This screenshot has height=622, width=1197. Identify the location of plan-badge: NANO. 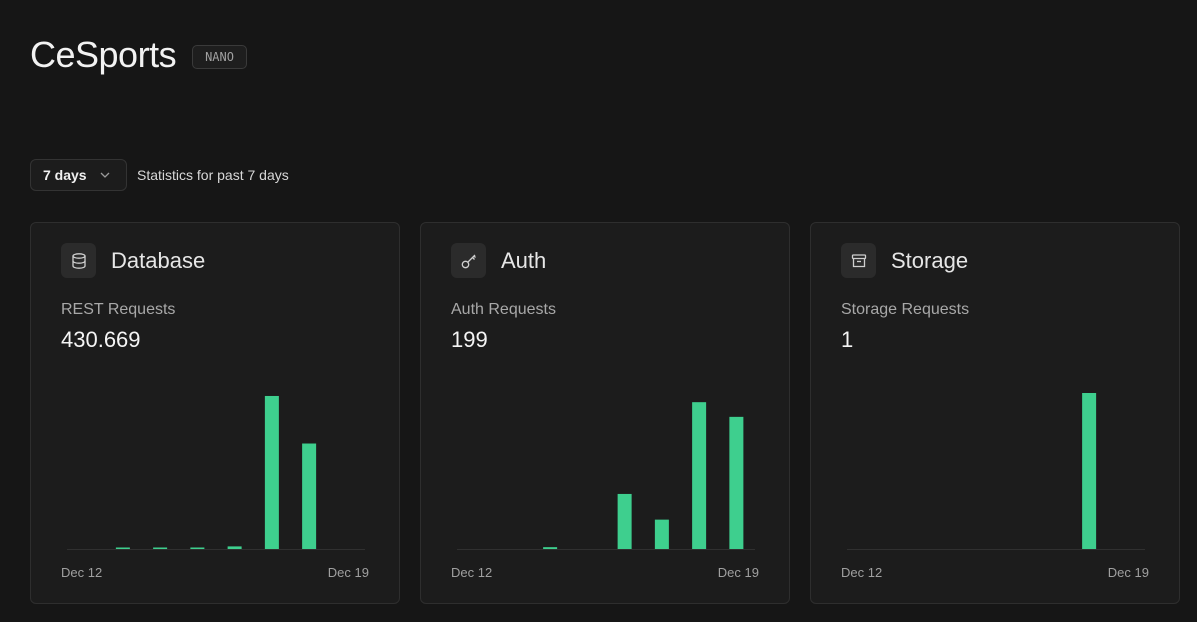
(219, 57).